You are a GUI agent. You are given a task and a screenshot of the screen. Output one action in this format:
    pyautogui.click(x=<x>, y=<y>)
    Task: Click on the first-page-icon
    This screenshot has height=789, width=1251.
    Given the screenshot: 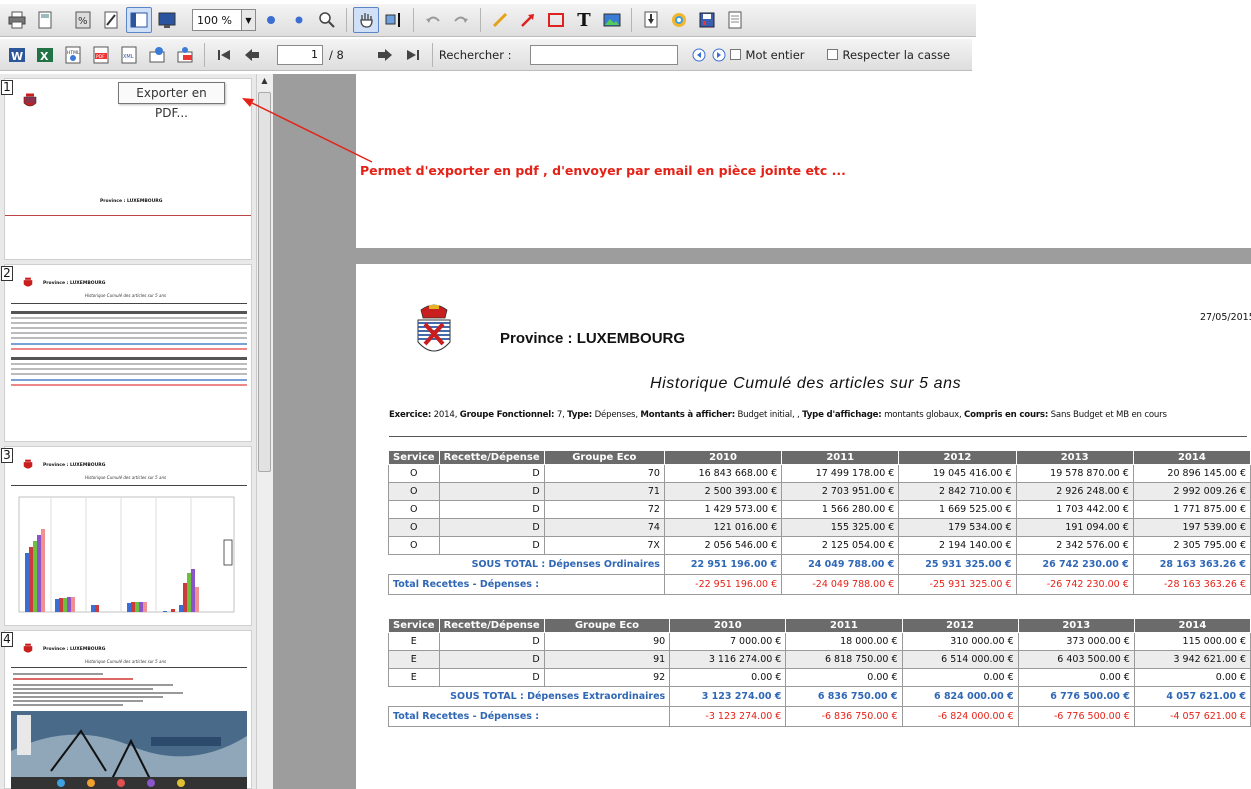 What is the action you would take?
    pyautogui.click(x=224, y=55)
    